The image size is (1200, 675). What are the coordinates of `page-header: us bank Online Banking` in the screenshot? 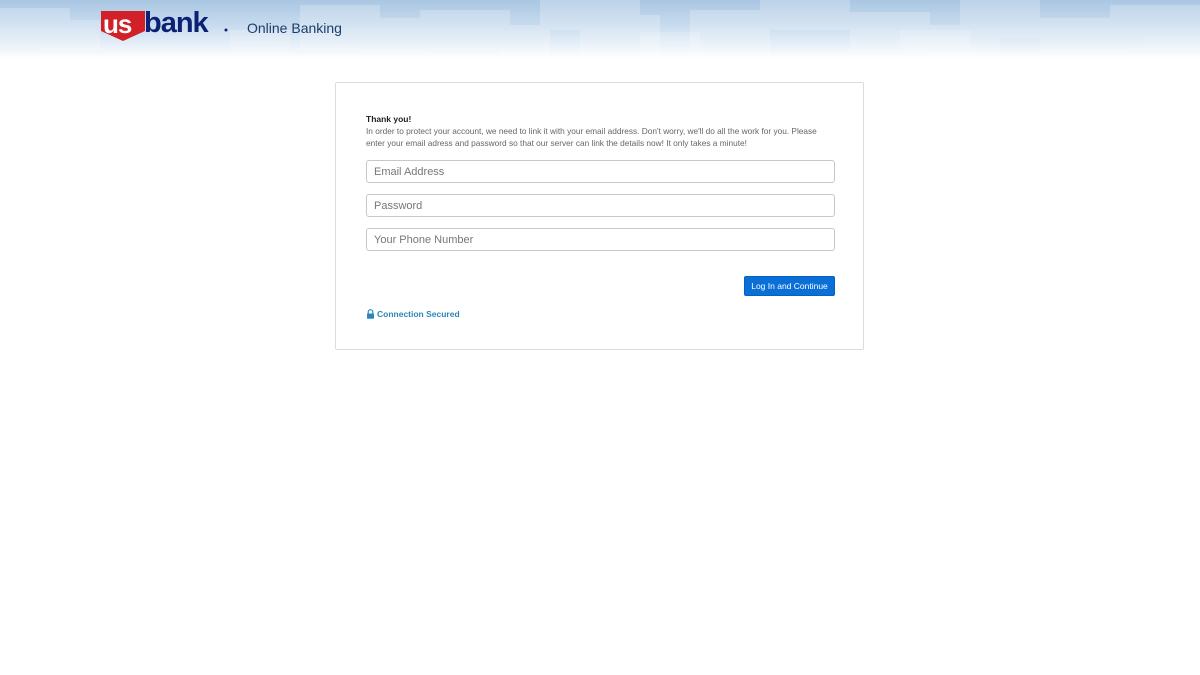 It's located at (600, 29).